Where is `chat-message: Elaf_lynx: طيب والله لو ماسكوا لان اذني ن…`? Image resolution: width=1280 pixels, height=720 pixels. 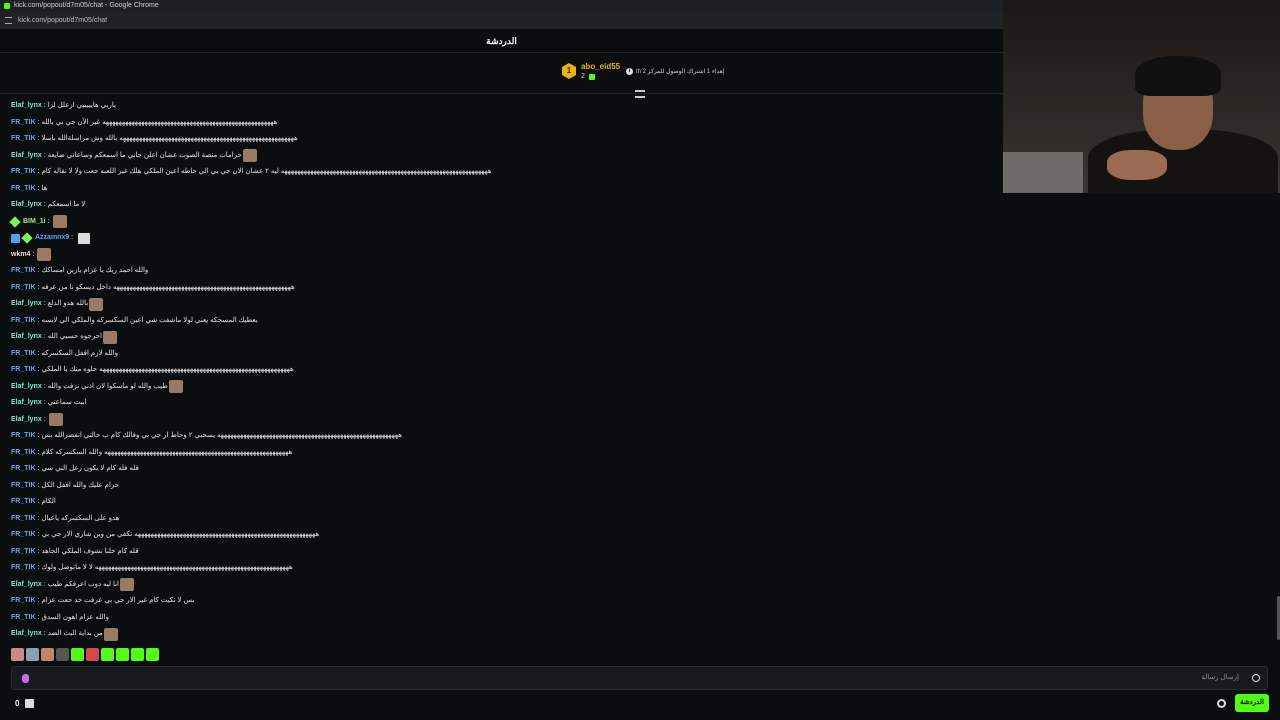
chat-message: Elaf_lynx: طيب والله لو ماسكوا لان اذني ن… is located at coordinates (97, 387).